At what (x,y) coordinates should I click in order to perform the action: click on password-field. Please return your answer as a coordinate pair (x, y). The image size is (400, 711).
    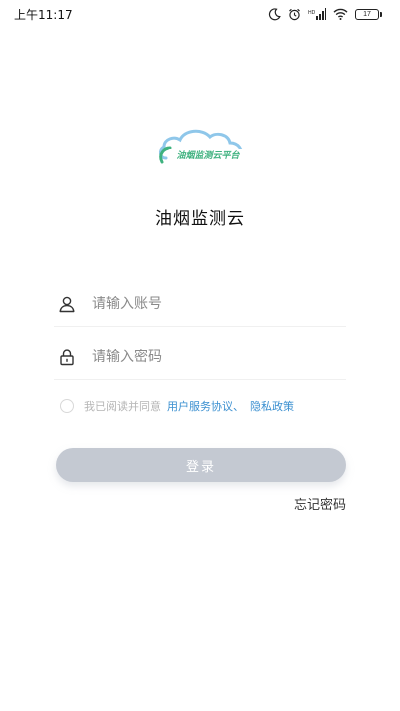
    Looking at the image, I should click on (200, 357).